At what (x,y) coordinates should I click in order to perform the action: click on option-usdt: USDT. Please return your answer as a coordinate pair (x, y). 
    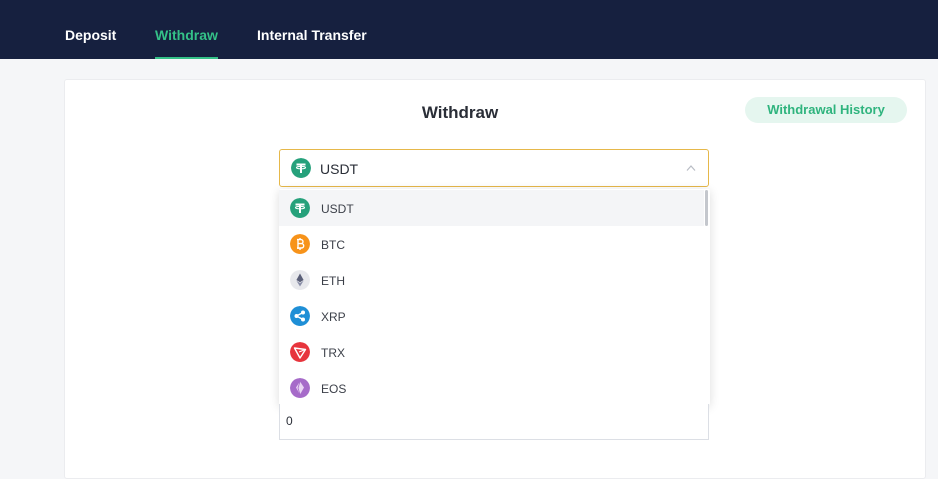
    Looking at the image, I should click on (491, 208).